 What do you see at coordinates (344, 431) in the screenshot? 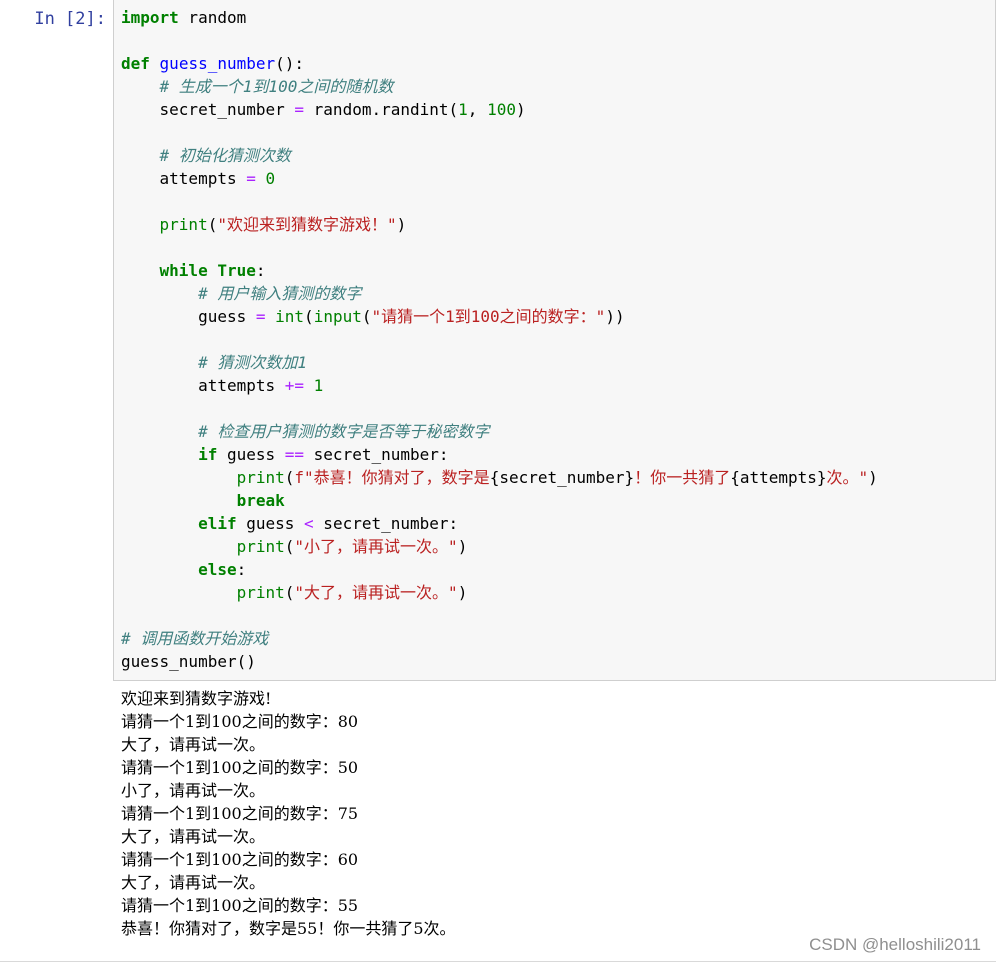
I see `code-token: # 检查用户猜测的数字是否等于秘密数字` at bounding box center [344, 431].